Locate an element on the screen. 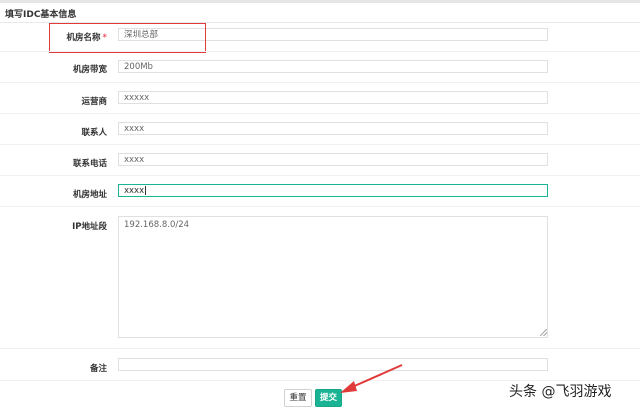 This screenshot has height=413, width=640. bandwidth-field: 200Mb is located at coordinates (333, 66).